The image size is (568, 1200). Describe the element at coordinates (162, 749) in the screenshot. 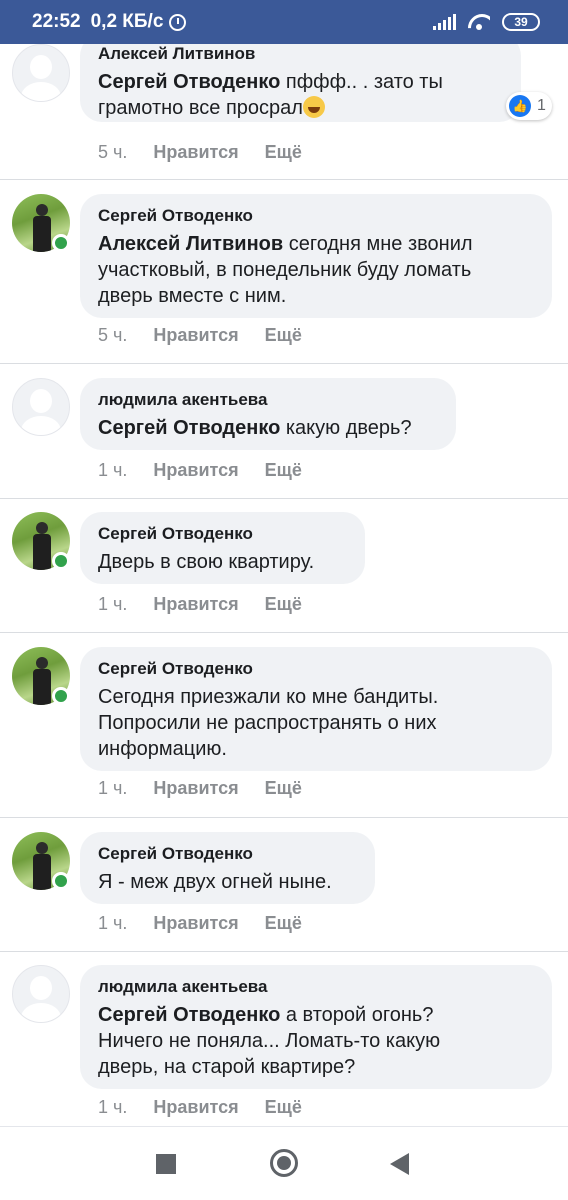

I see `comment-text-line: информацию.` at that location.